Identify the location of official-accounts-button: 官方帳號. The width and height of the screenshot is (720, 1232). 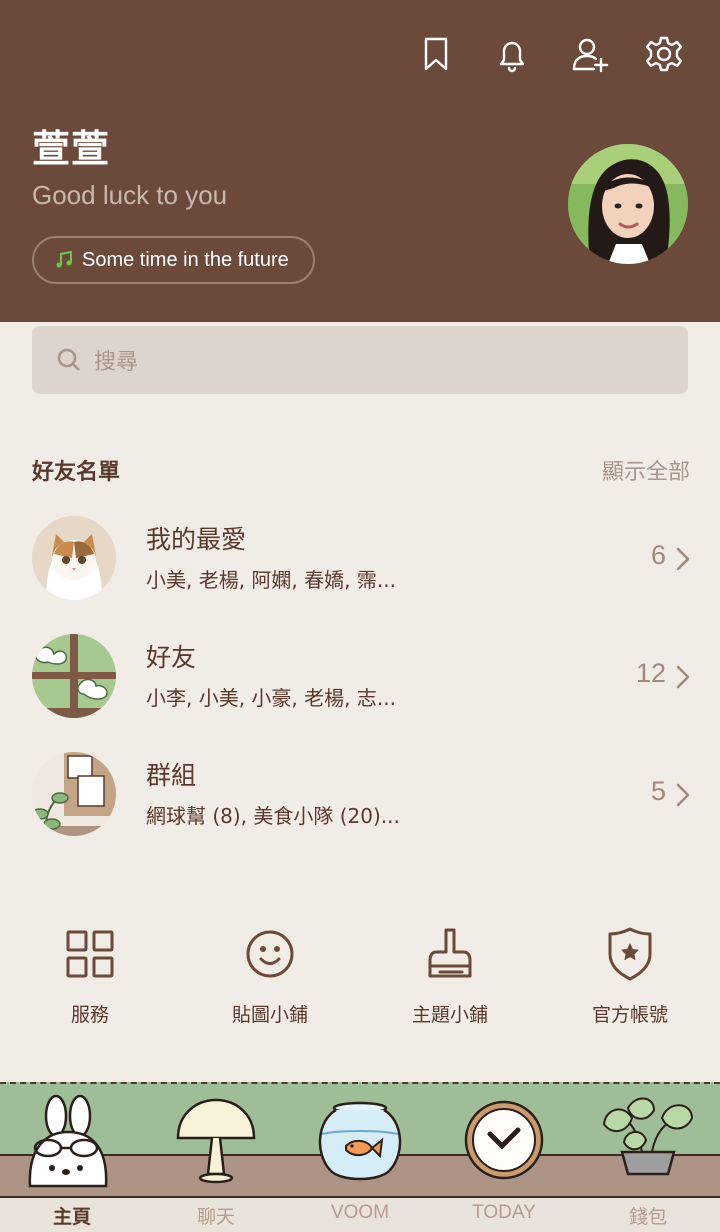
(630, 979).